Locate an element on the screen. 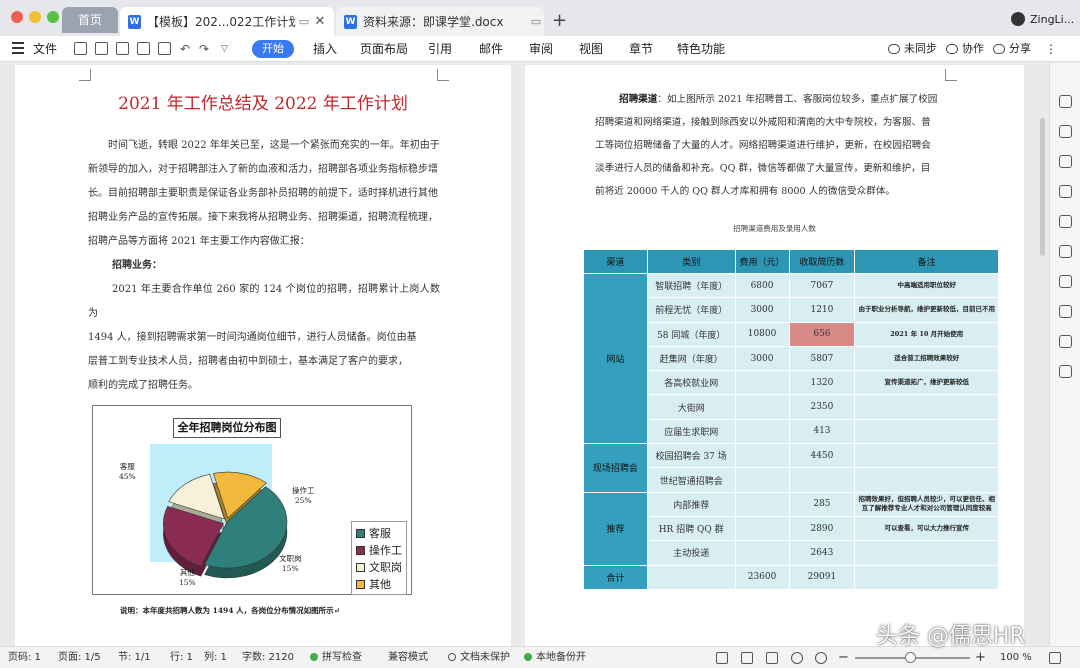 This screenshot has width=1080, height=668. format-icon is located at coordinates (1065, 161).